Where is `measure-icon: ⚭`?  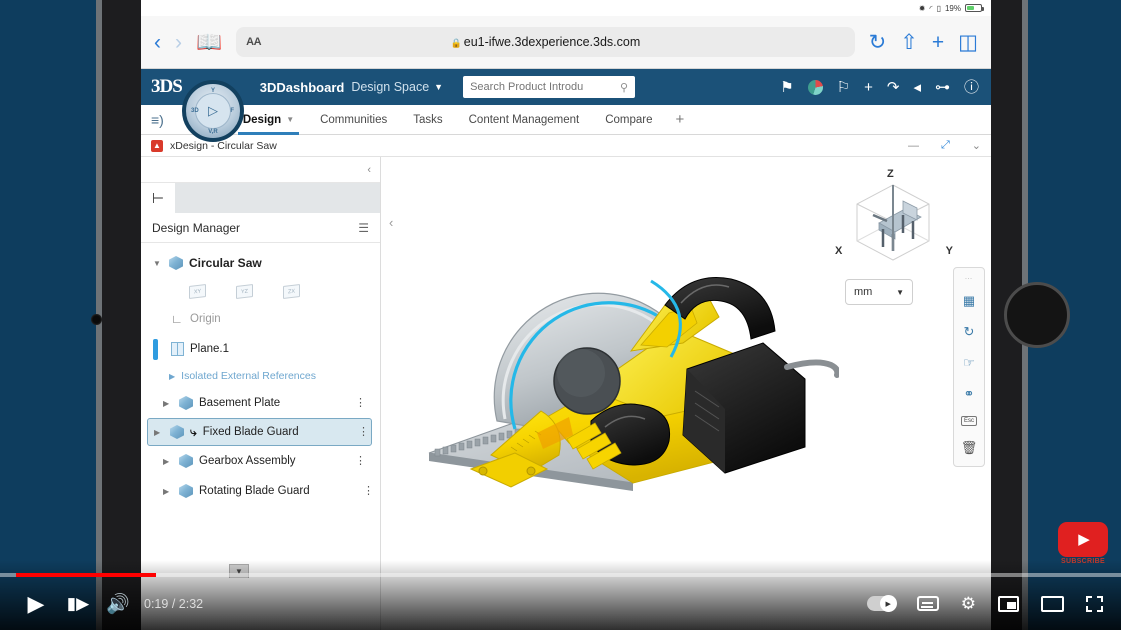
measure-icon: ⚭ is located at coordinates (969, 394).